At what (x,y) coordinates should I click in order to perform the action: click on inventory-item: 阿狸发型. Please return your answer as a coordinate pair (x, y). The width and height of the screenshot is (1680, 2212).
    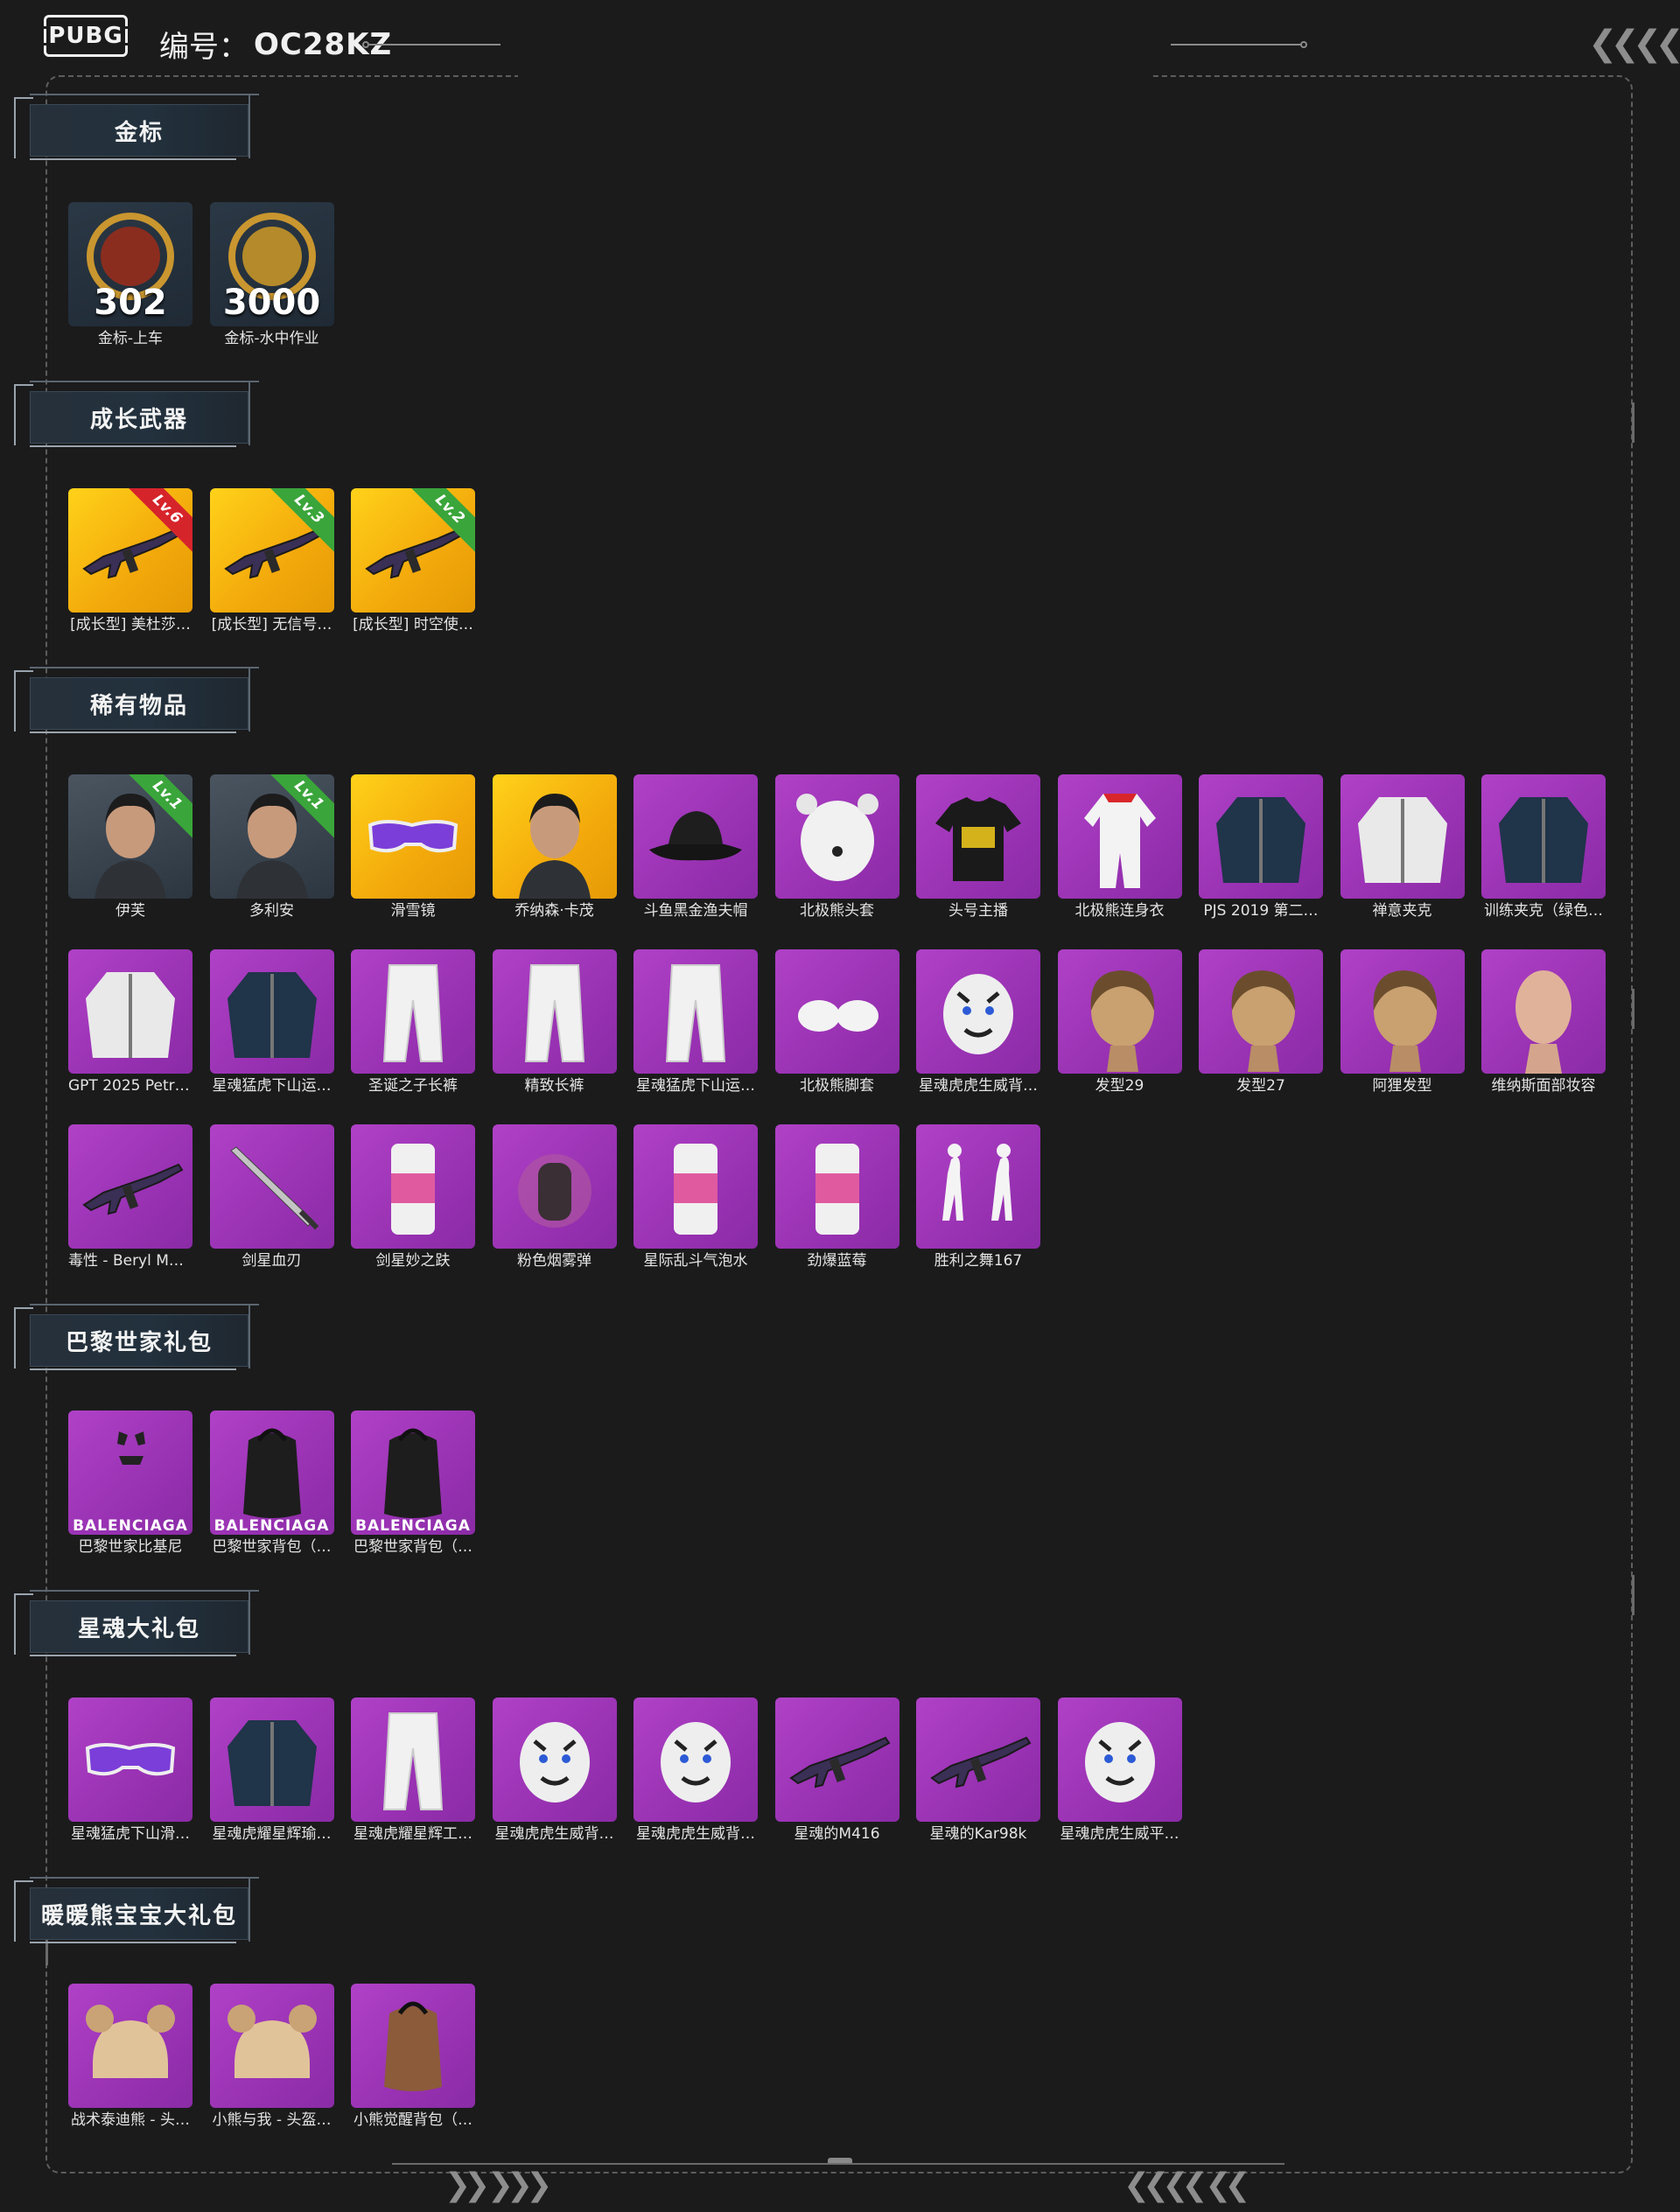
    Looking at the image, I should click on (1402, 1022).